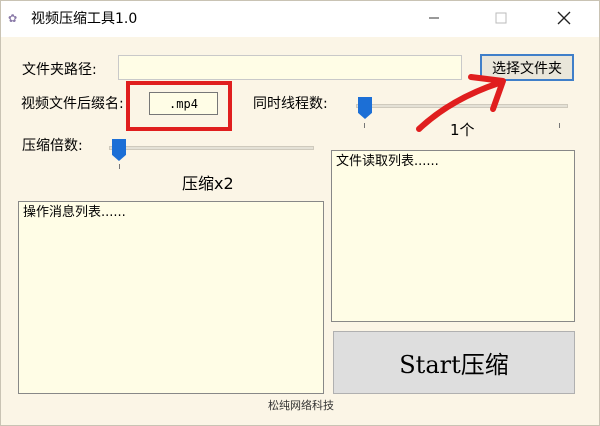 The width and height of the screenshot is (600, 426). I want to click on maximize-icon, so click(501, 18).